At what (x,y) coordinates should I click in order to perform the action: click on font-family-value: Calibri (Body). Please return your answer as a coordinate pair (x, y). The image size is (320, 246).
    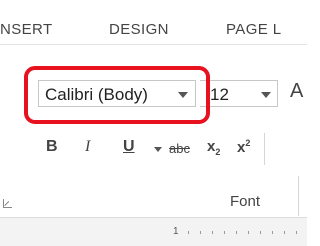
    Looking at the image, I should click on (96, 94).